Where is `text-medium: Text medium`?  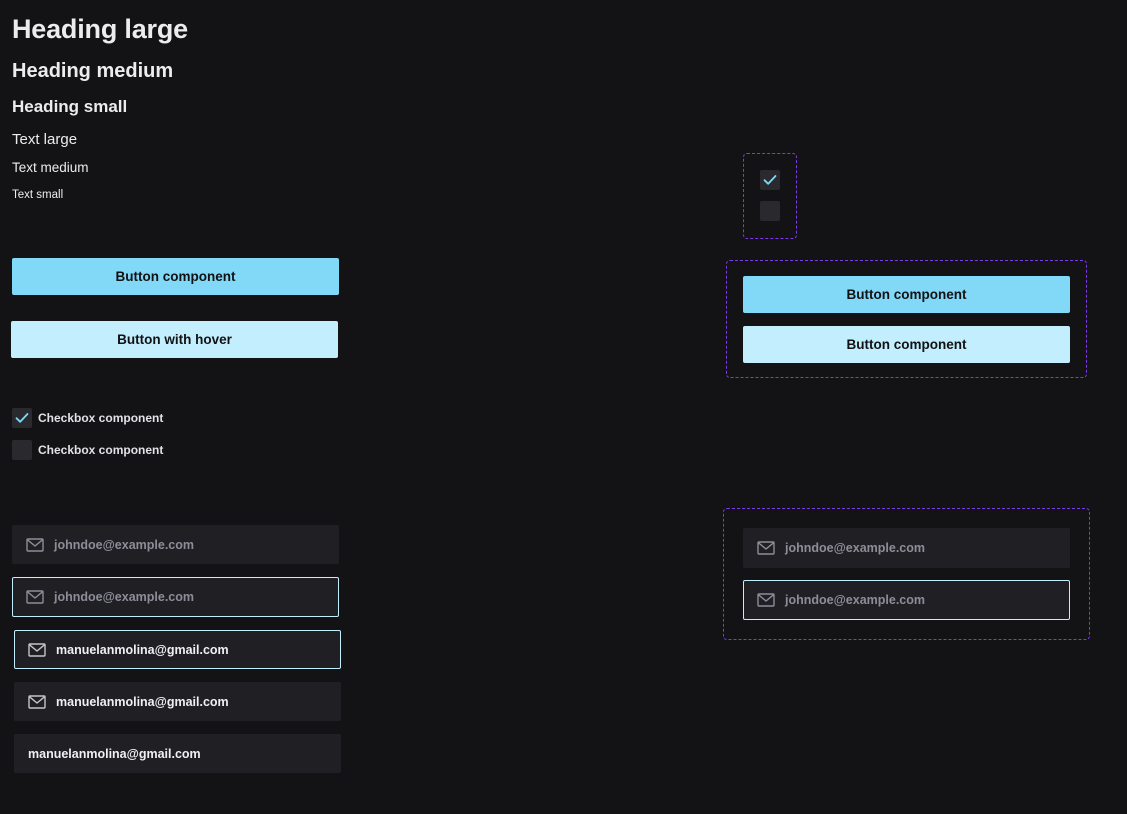 text-medium: Text medium is located at coordinates (50, 167).